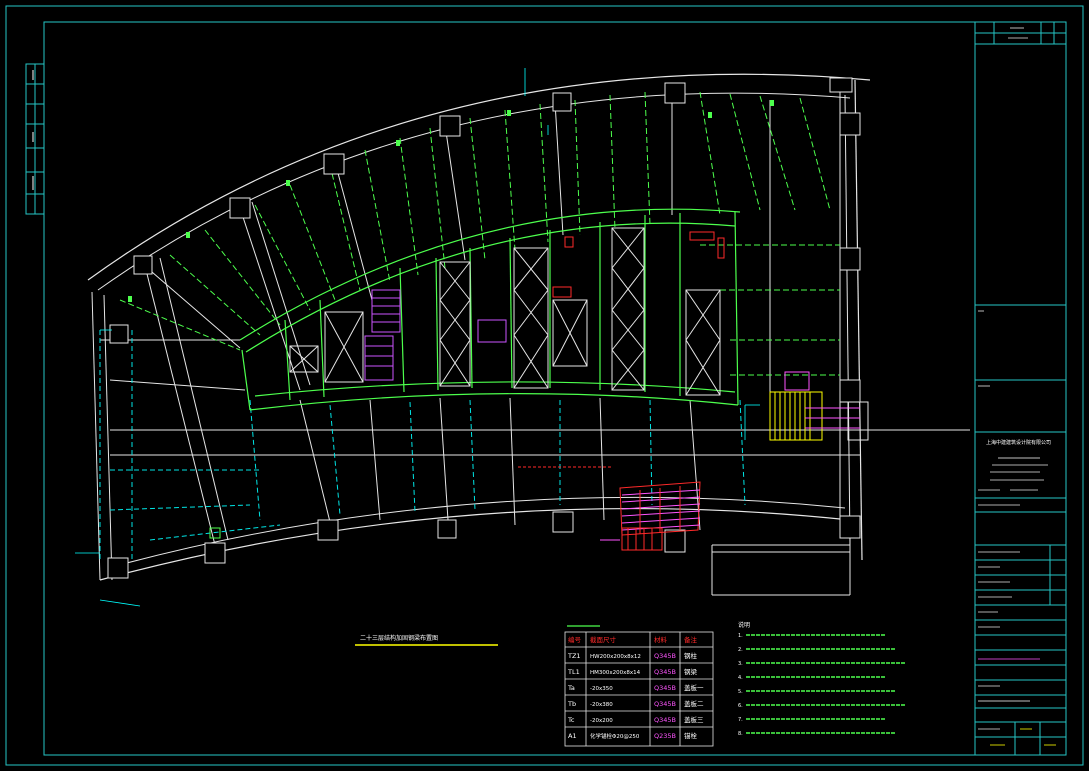  Describe the element at coordinates (601, 689) in the screenshot. I see `table-cell: -20x350` at that location.